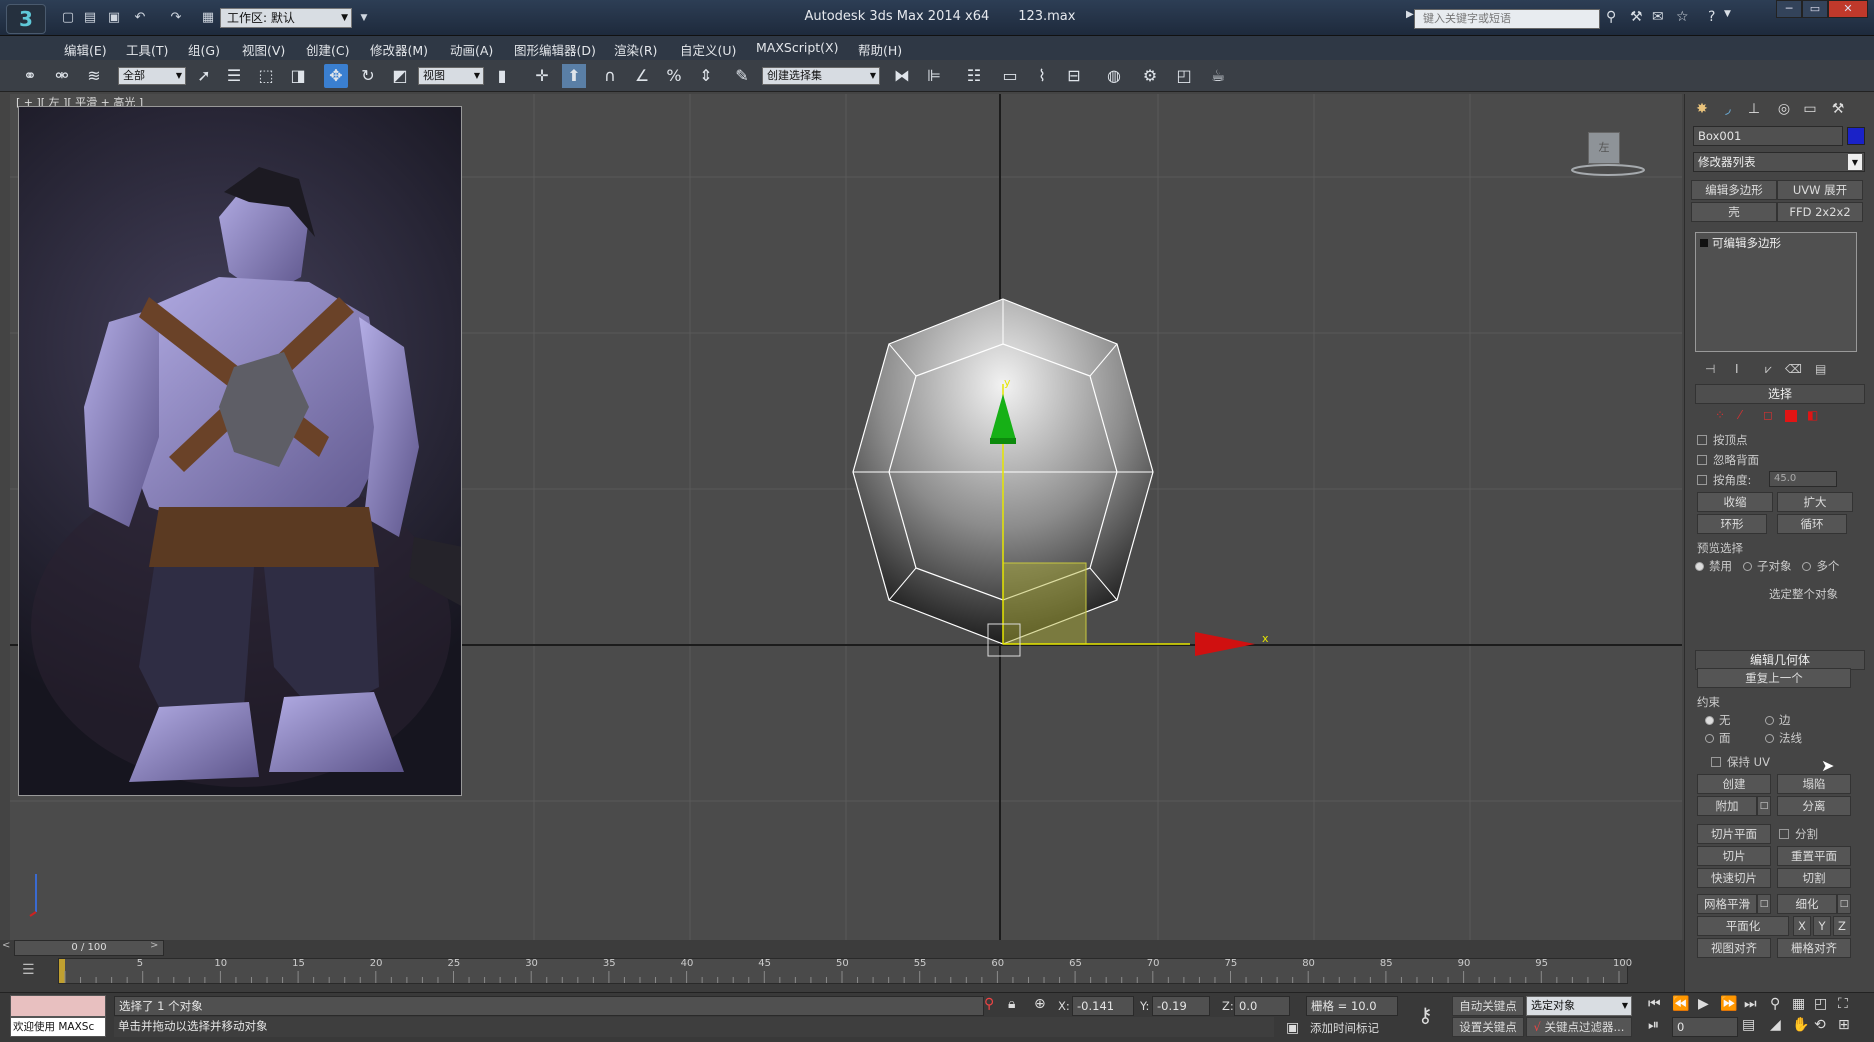  I want to click on preview-subobj-radio, so click(1747, 566).